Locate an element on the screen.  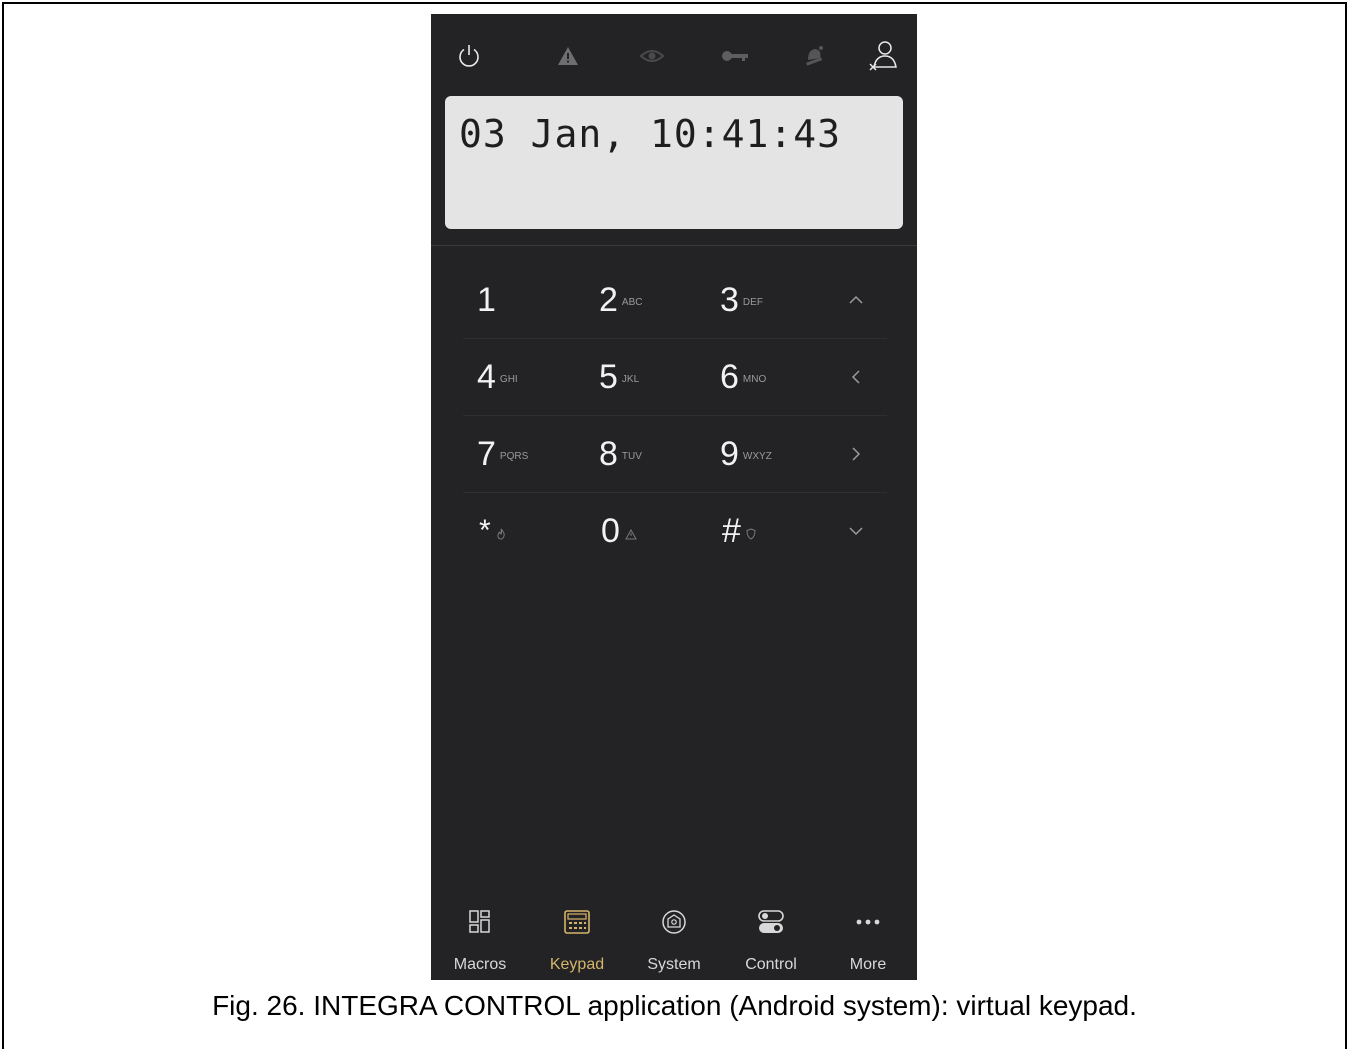
bottom-navigation: Macros Keypad System Control More is located at coordinates (674, 938).